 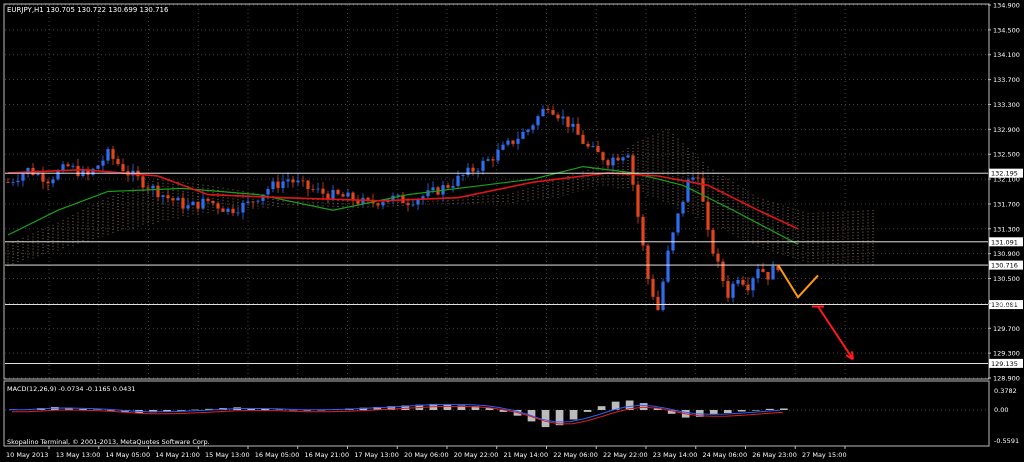 What do you see at coordinates (824, 455) in the screenshot?
I see `x-tick-label: 27 May 15:00` at bounding box center [824, 455].